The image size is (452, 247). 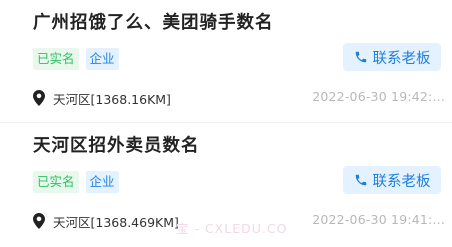 What do you see at coordinates (116, 144) in the screenshot?
I see `job-title: 天河区招外卖员数名` at bounding box center [116, 144].